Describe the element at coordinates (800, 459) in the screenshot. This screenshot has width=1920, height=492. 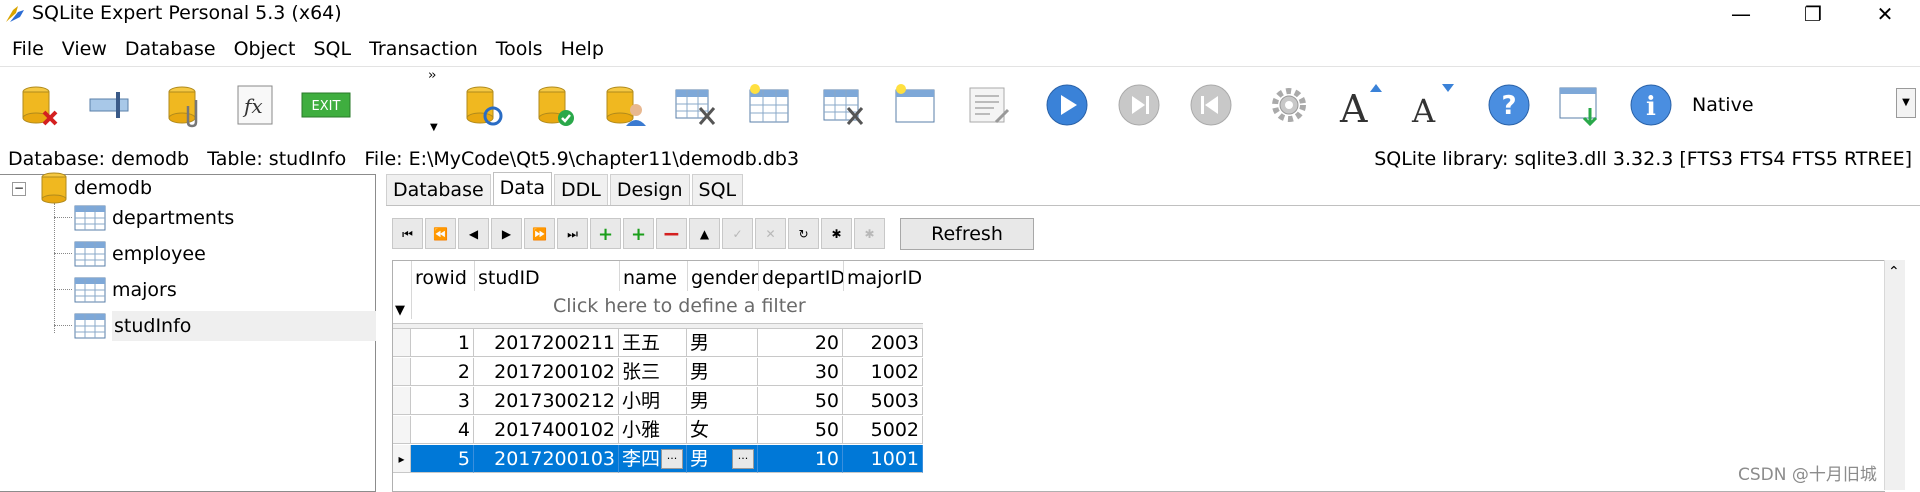
I see `cell-departid: 10` at that location.